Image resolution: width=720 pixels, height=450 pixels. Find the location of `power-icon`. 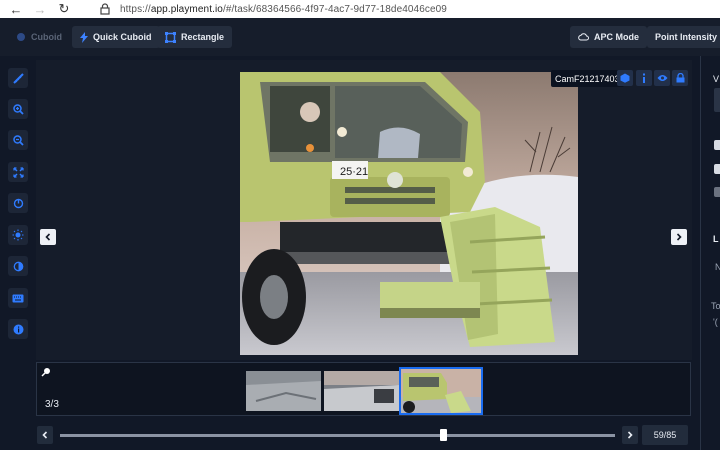

power-icon is located at coordinates (18, 203).